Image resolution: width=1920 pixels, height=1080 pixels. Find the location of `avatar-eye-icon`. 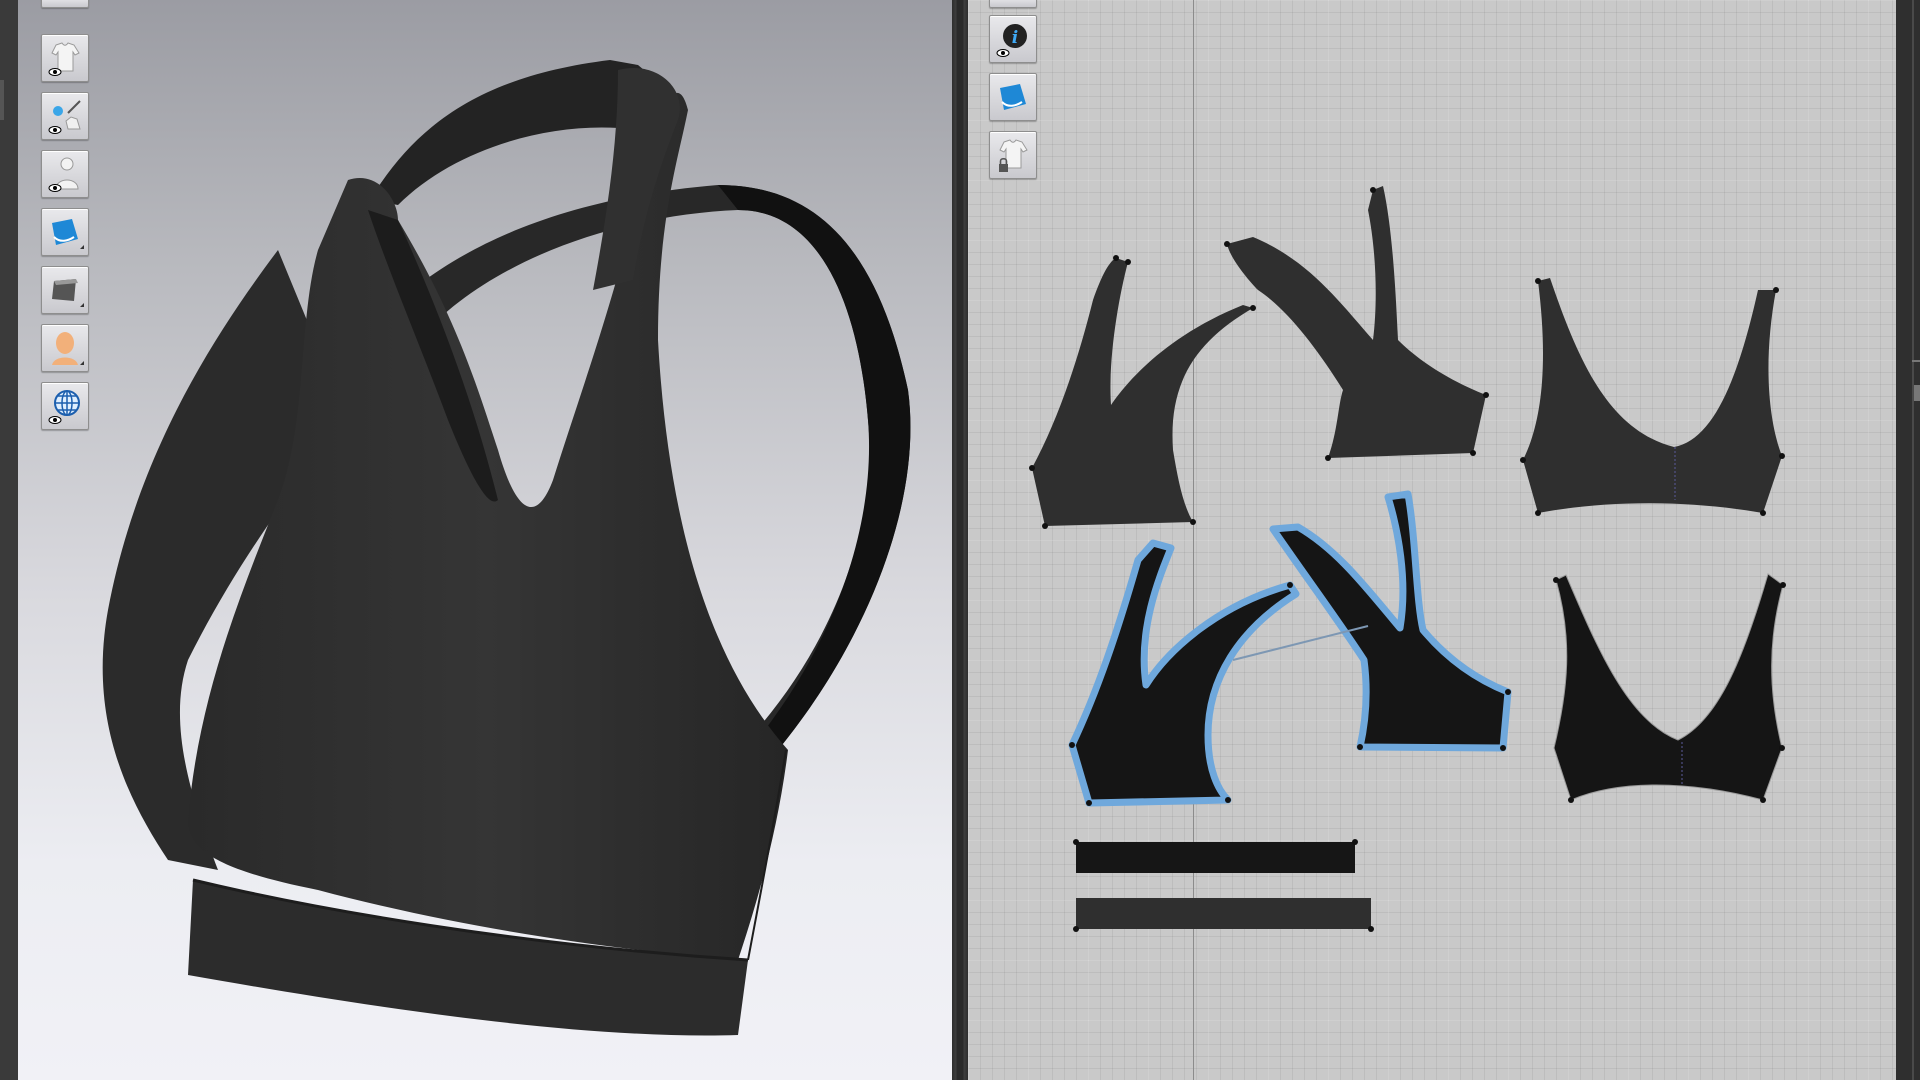

avatar-eye-icon is located at coordinates (63, 174).